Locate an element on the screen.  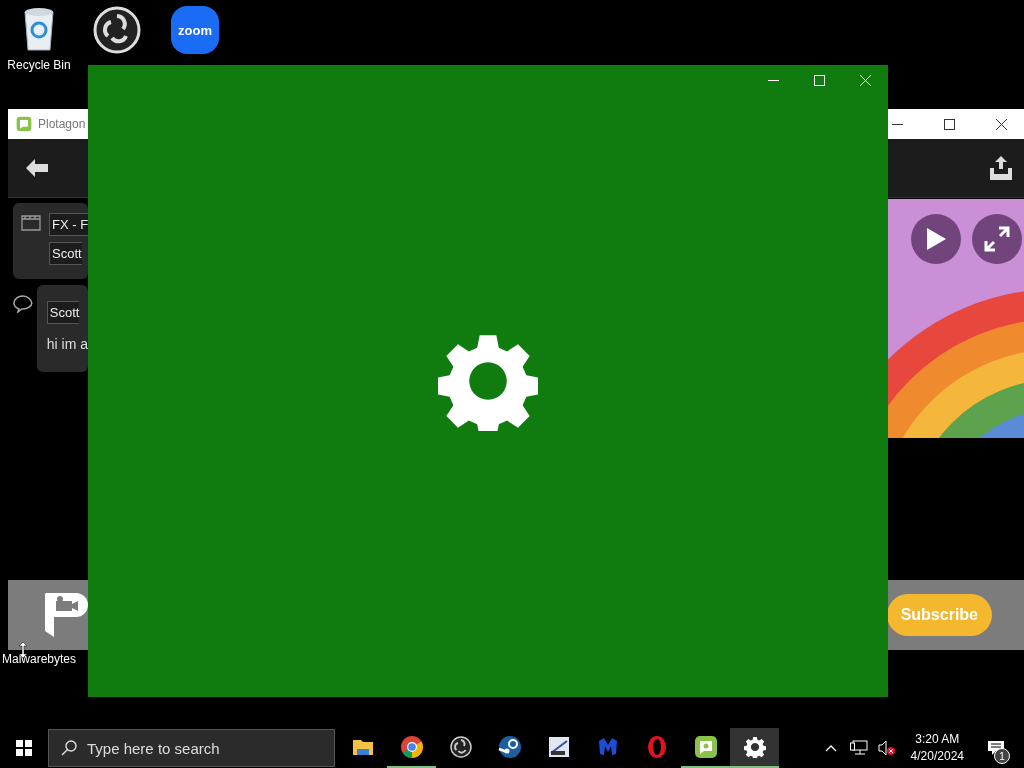
windows-logo-icon is located at coordinates (24, 748).